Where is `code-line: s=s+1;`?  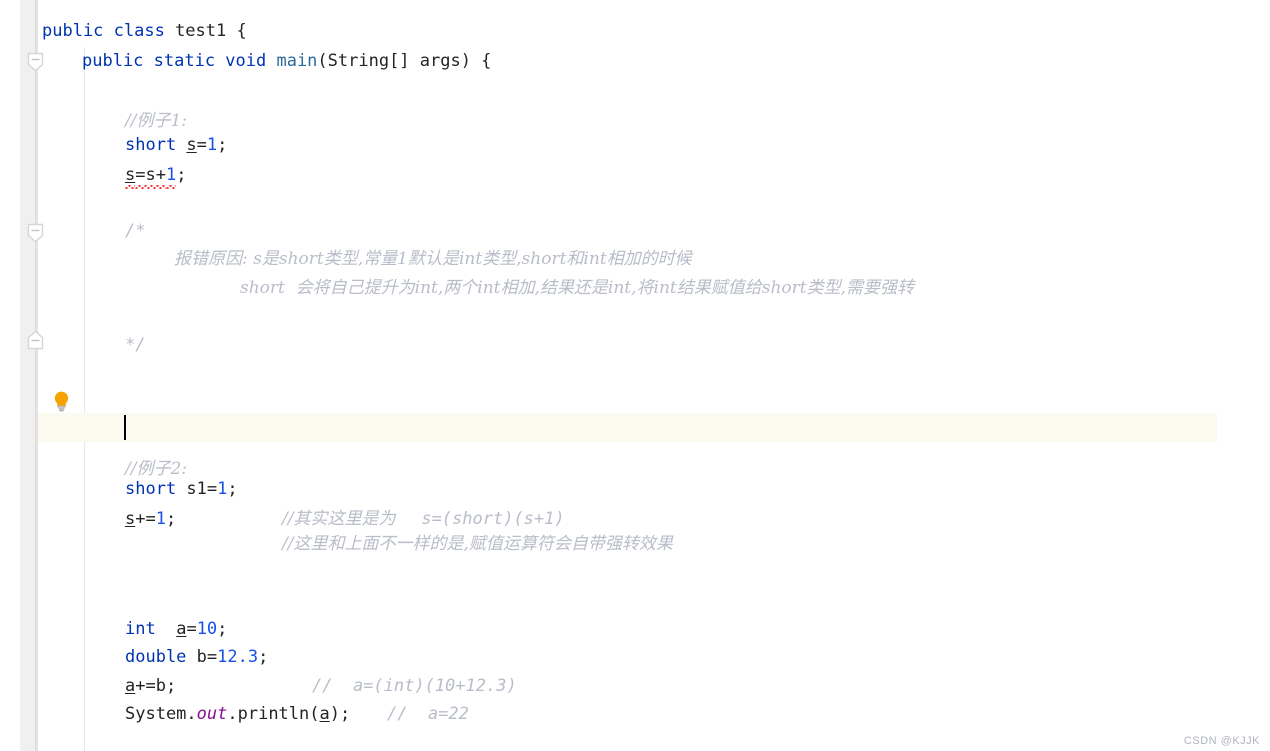 code-line: s=s+1; is located at coordinates (155, 175).